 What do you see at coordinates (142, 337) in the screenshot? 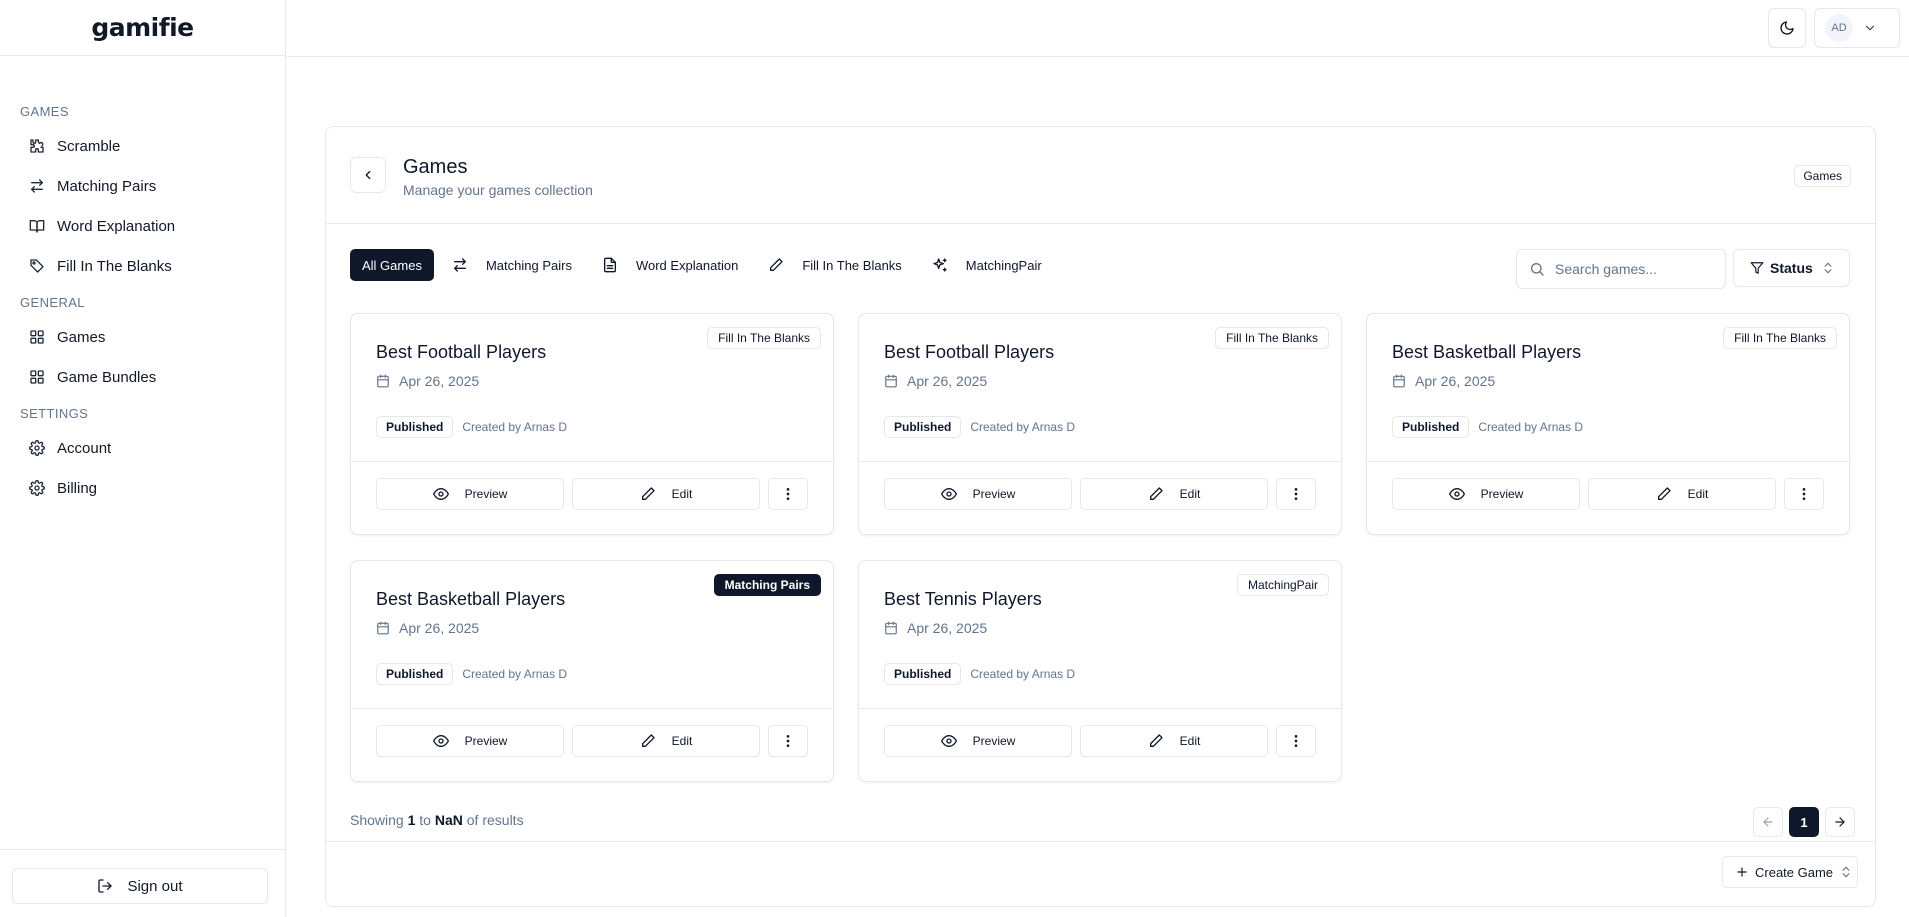
I see `sidebar-item-games: Games` at bounding box center [142, 337].